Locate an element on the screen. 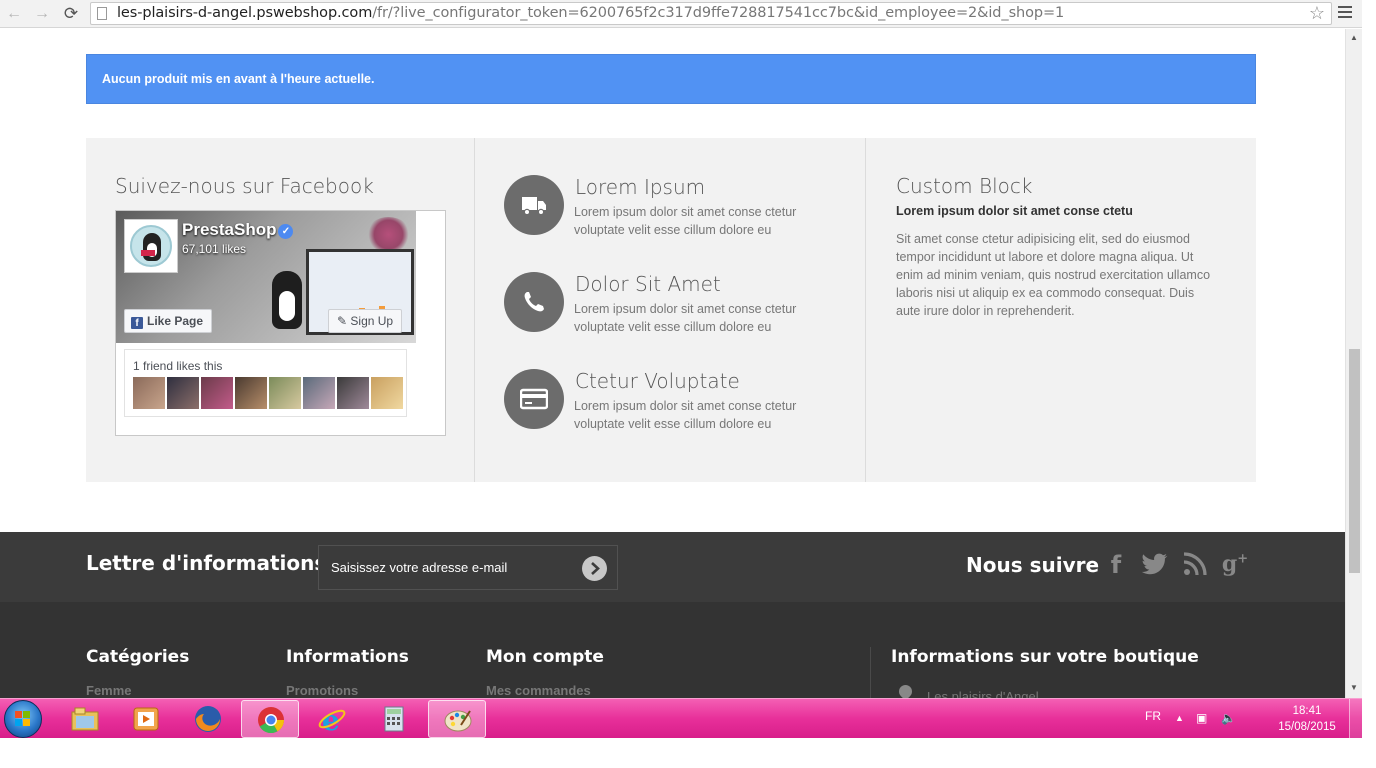  footer-divider is located at coordinates (870, 672).